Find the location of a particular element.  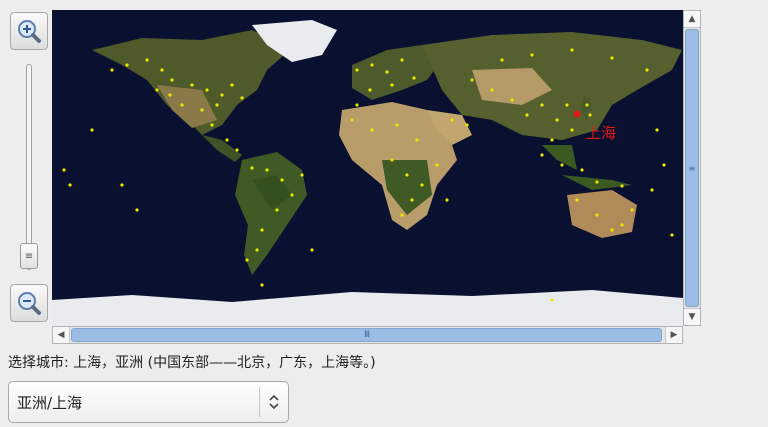

vertical-scroll-thumb: ≡ is located at coordinates (692, 168).